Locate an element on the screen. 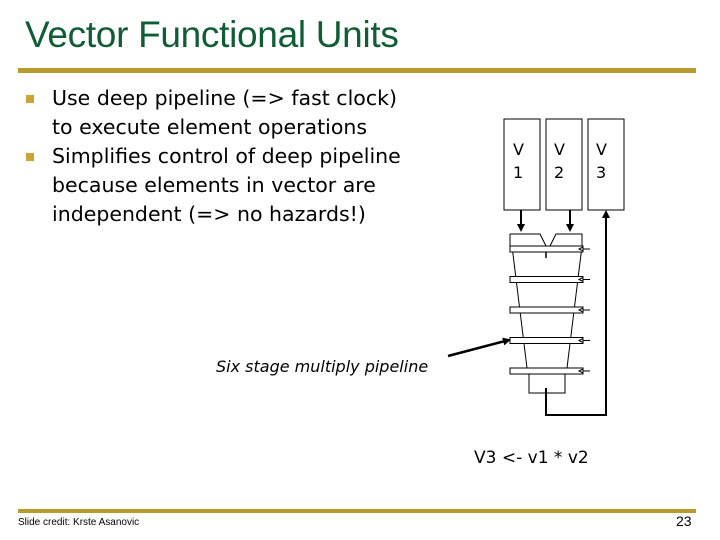 The image size is (720, 540). page-number: 23 is located at coordinates (684, 521).